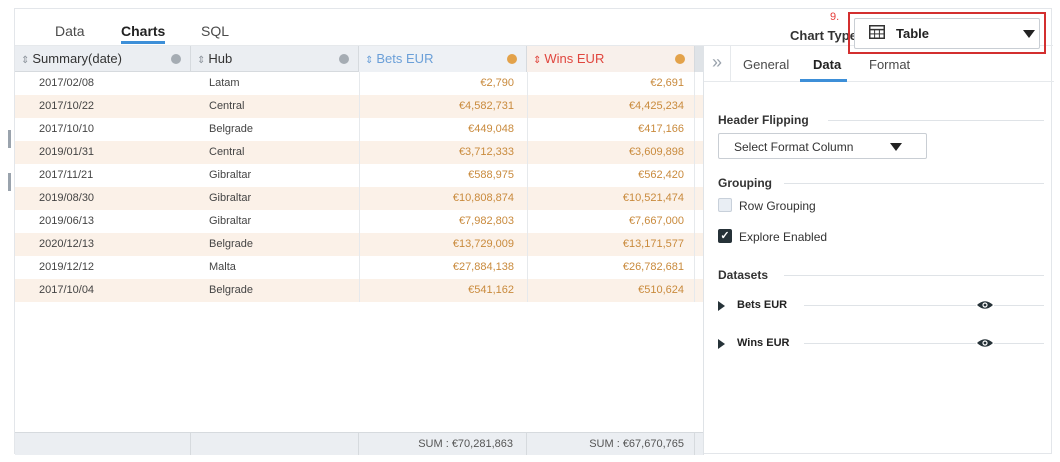  I want to click on checkmark-icon: ✓, so click(725, 236).